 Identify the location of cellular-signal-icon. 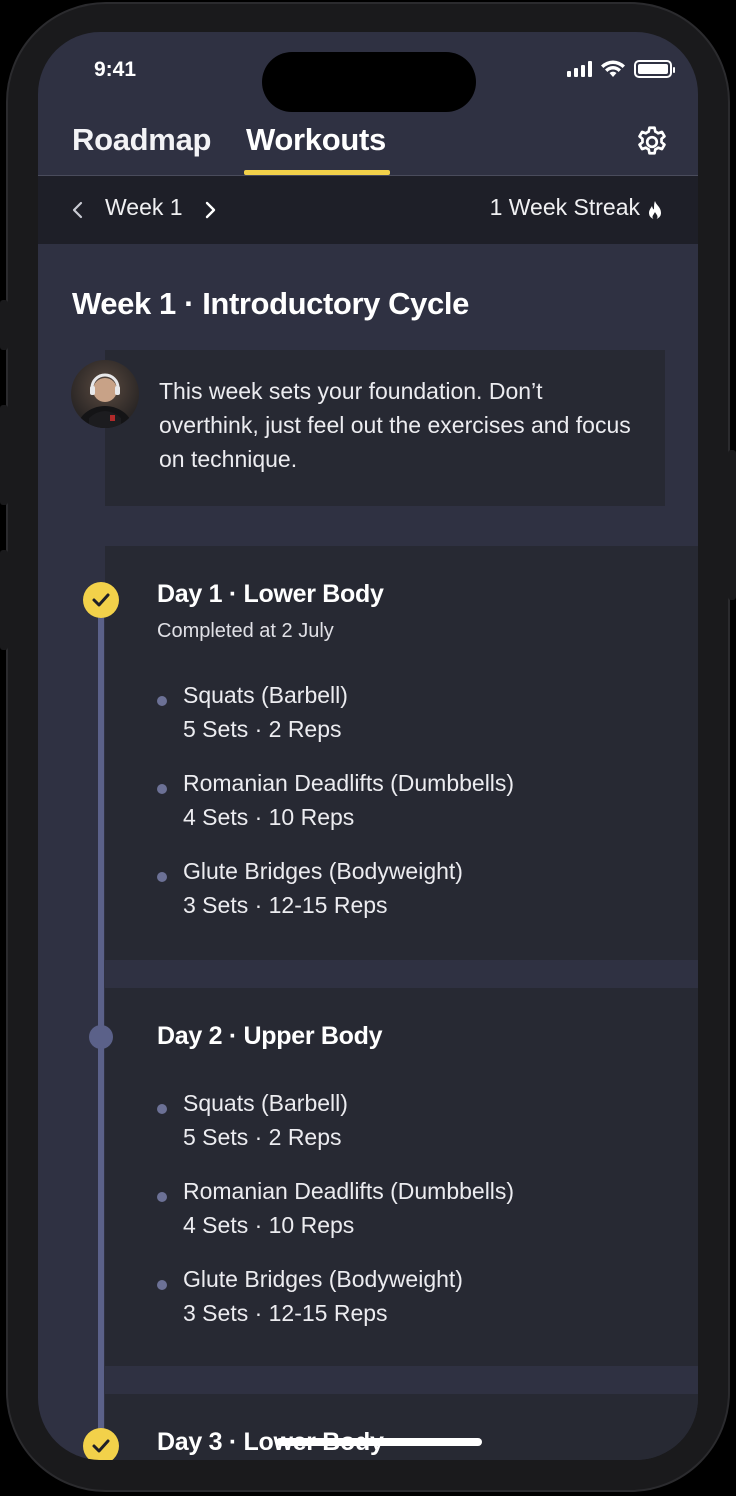
(579, 69).